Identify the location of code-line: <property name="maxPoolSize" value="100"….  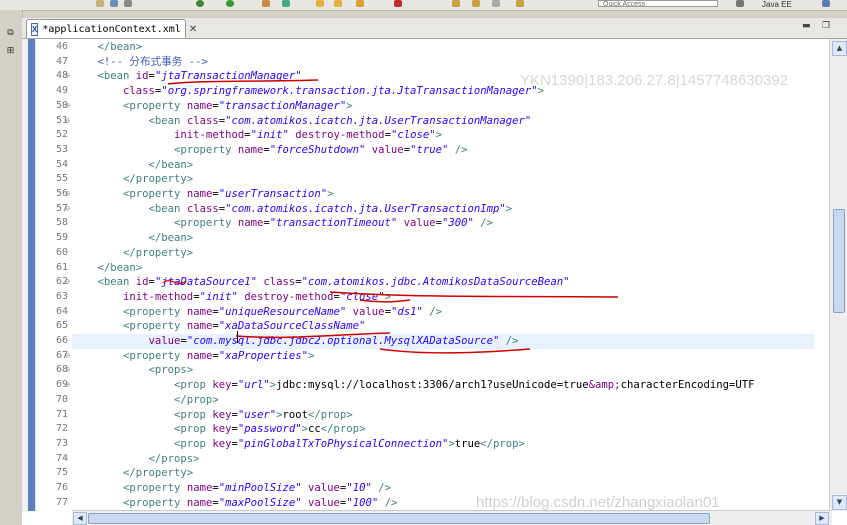
(234, 503).